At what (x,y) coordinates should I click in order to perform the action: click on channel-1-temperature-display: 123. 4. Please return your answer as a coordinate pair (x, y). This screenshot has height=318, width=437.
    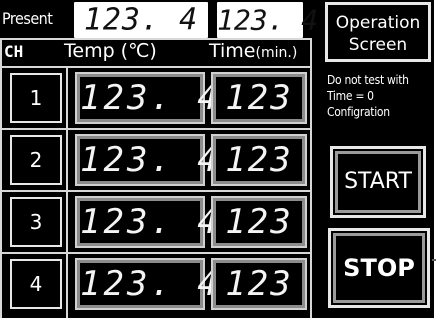
    Looking at the image, I should click on (148, 98).